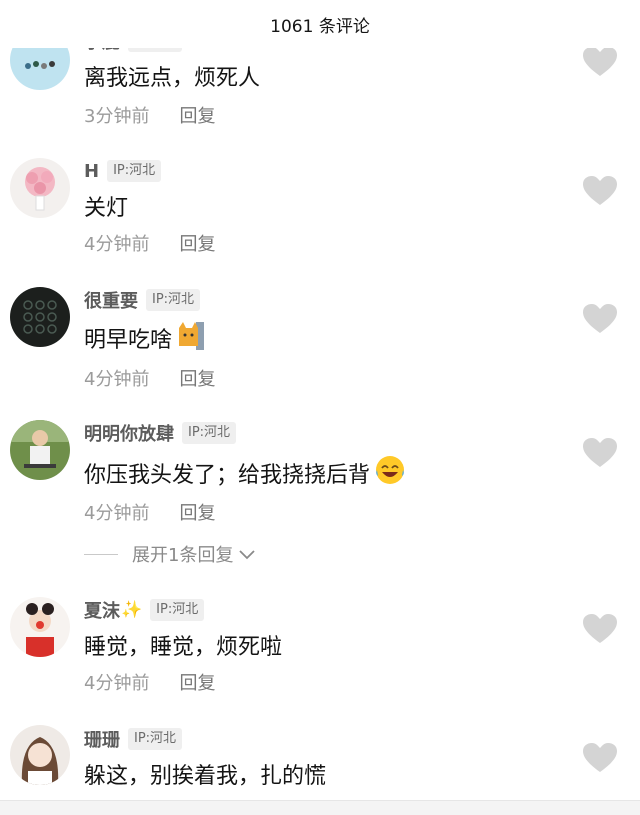  What do you see at coordinates (183, 647) in the screenshot?
I see `comment-text: 睡觉，睡觉，烦死啦` at bounding box center [183, 647].